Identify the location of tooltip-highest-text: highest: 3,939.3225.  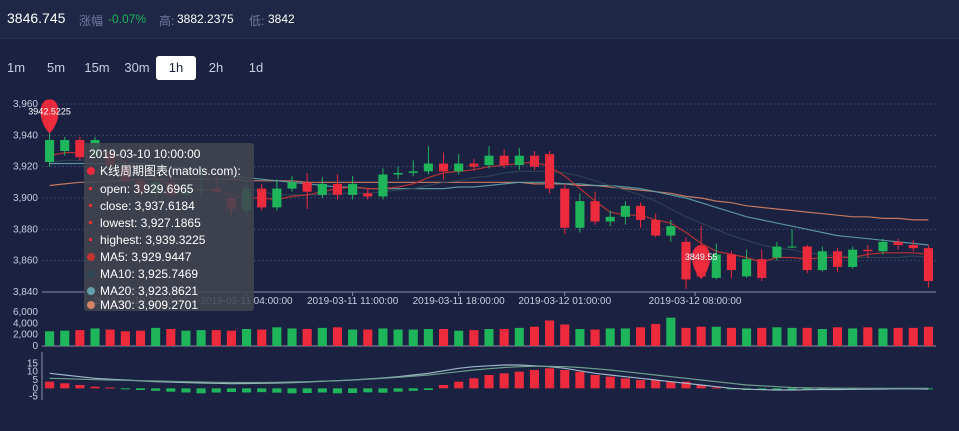
(153, 240).